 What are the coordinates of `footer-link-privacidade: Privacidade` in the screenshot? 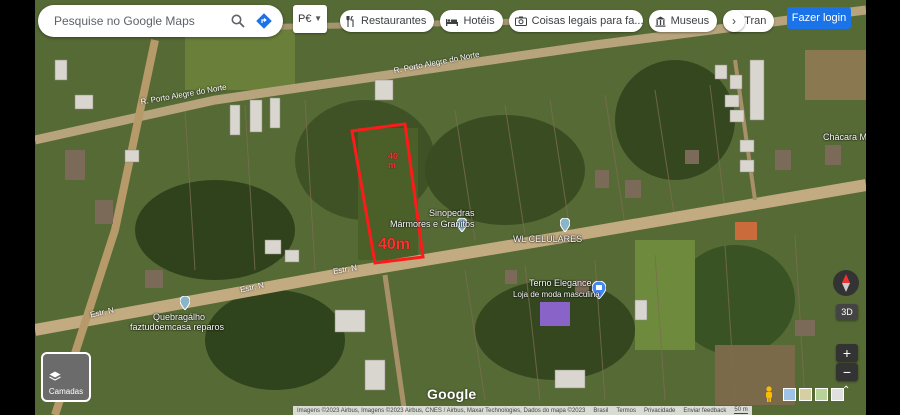 It's located at (659, 411).